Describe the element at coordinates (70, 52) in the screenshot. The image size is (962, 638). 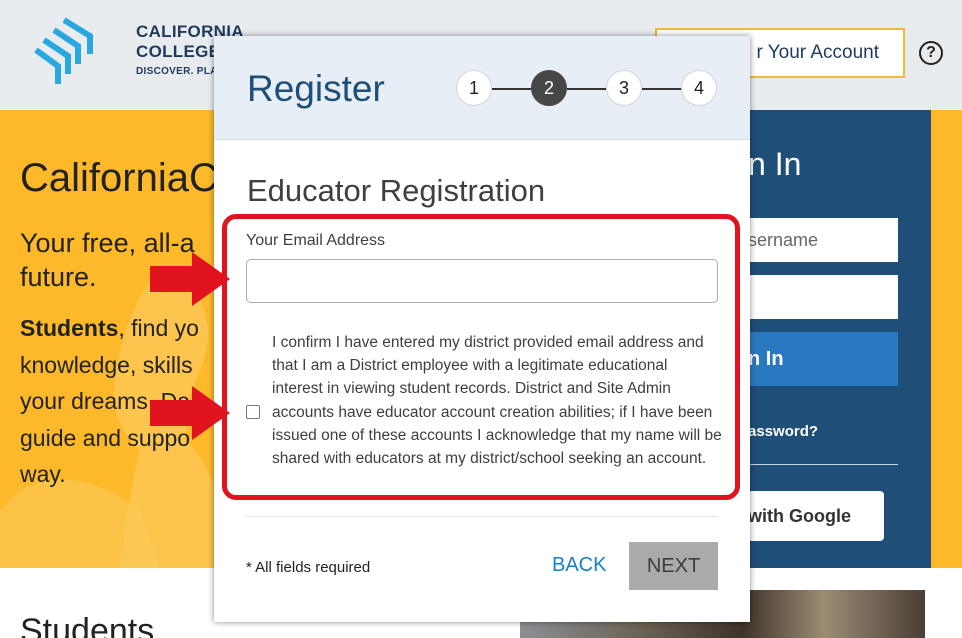
I see `california-colleges-logo` at that location.